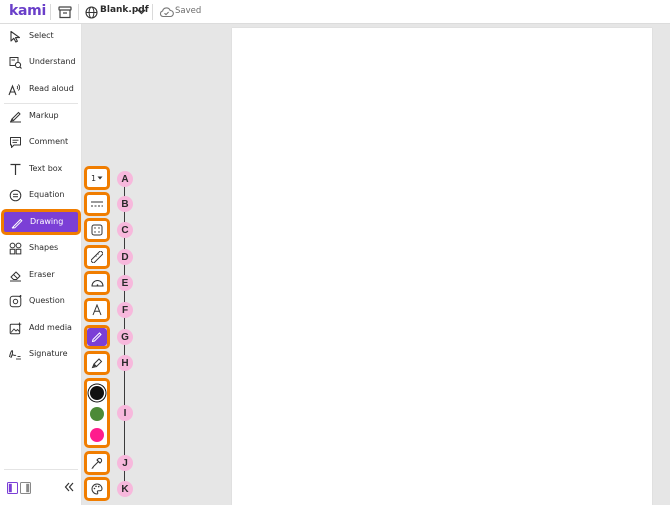 The image size is (670, 505). I want to click on sidebar-item-read-aloud: Read aloud, so click(41, 90).